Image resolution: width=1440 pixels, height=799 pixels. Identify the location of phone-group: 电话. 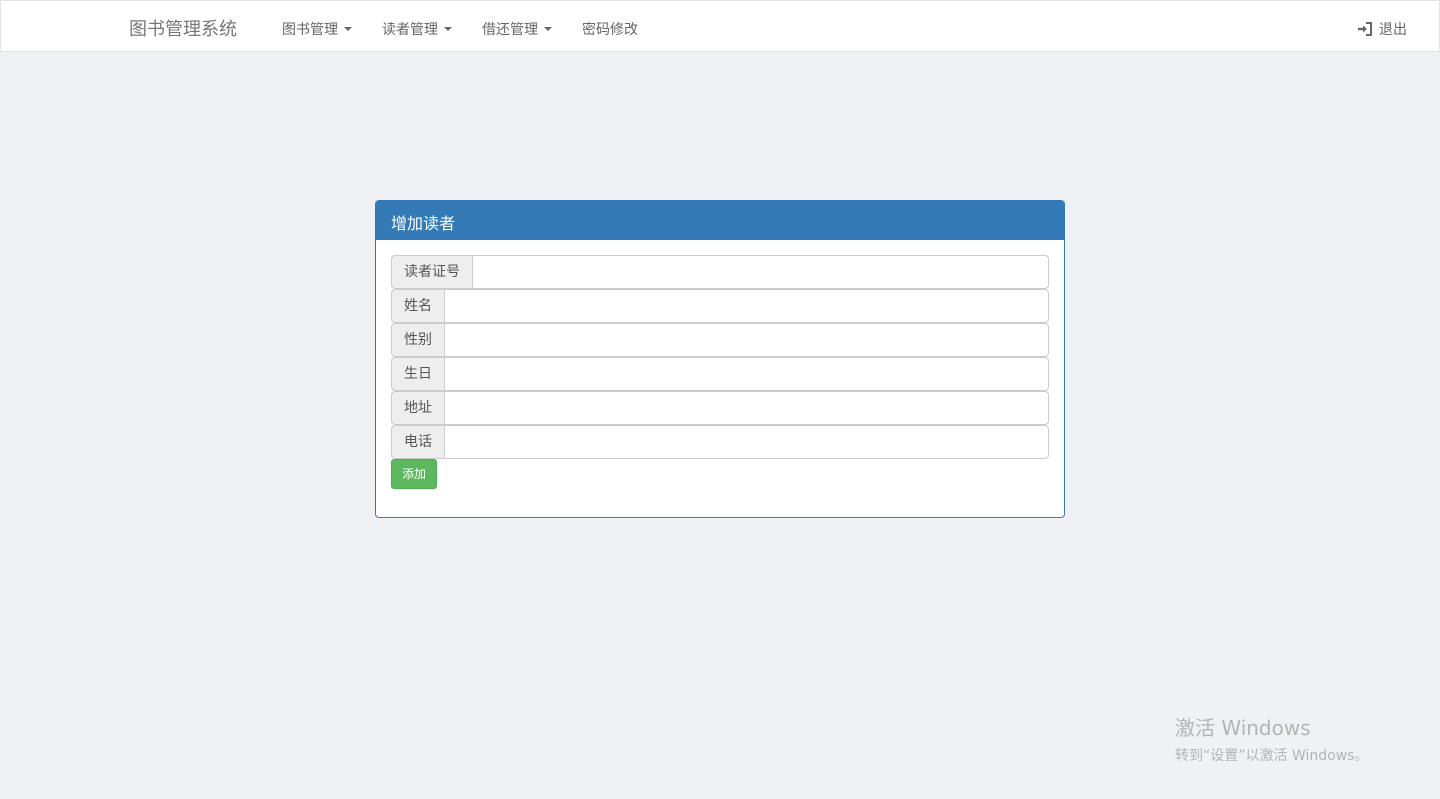
(720, 442).